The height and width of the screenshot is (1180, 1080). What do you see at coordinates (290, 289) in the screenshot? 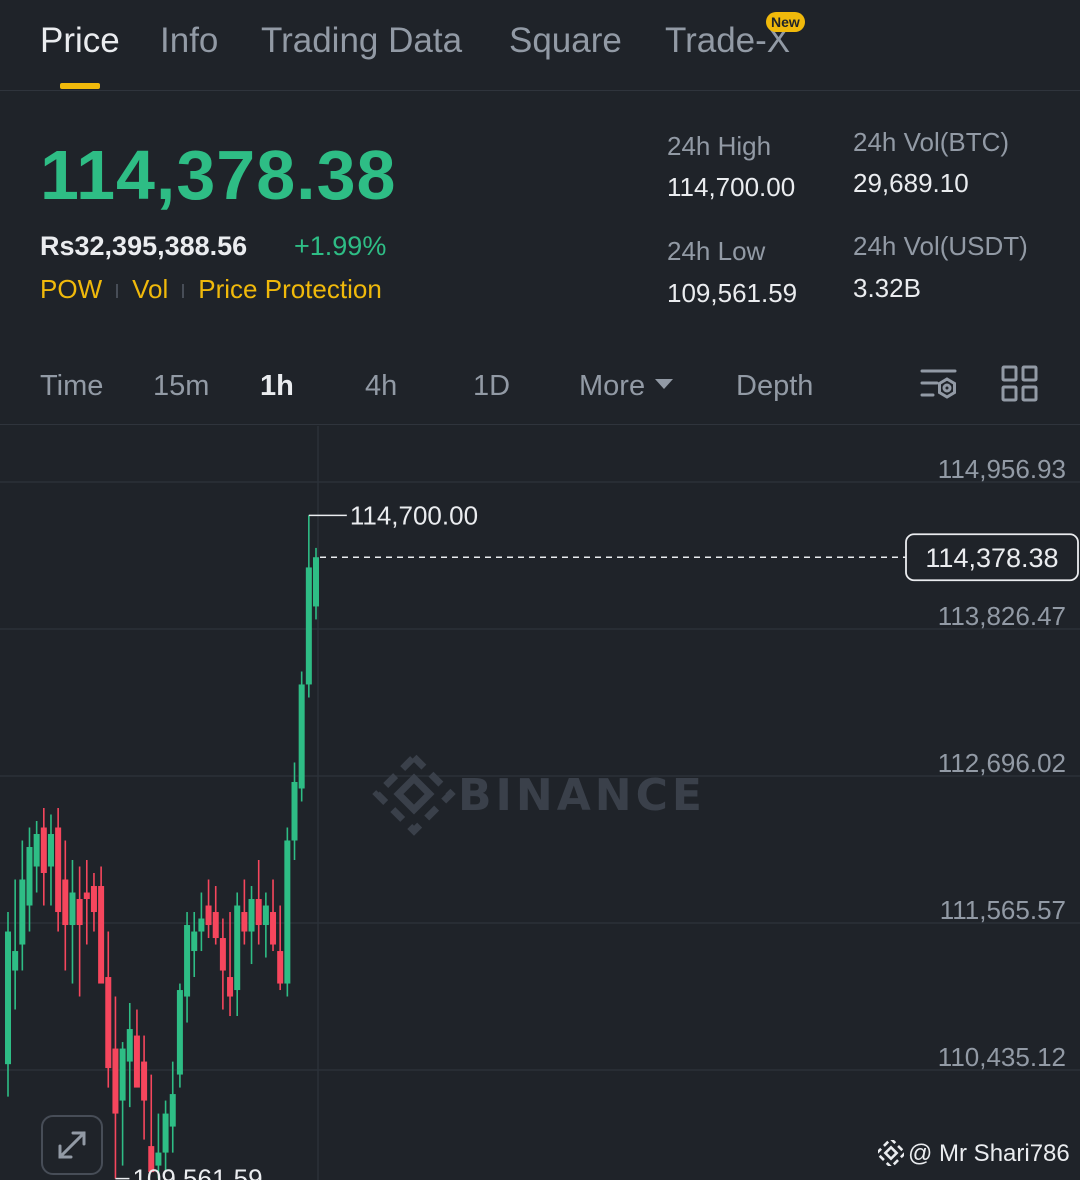
I see `tag-price-protection: Price Protection` at bounding box center [290, 289].